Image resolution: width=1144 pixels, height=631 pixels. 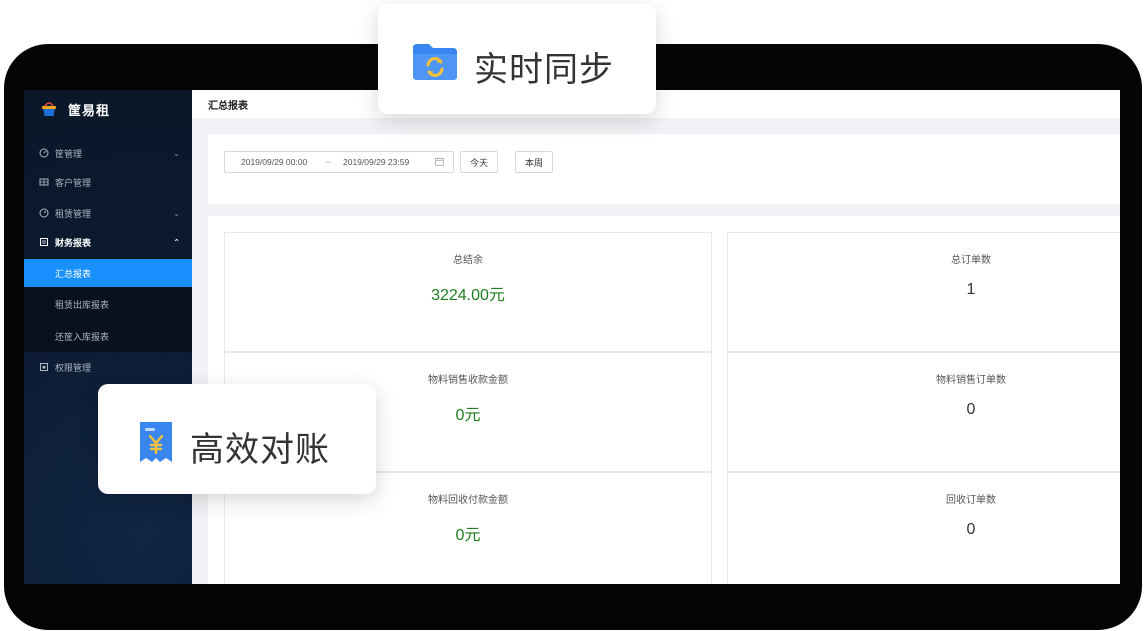 I want to click on end-date: 2019/09/29 23:59, so click(x=376, y=162).